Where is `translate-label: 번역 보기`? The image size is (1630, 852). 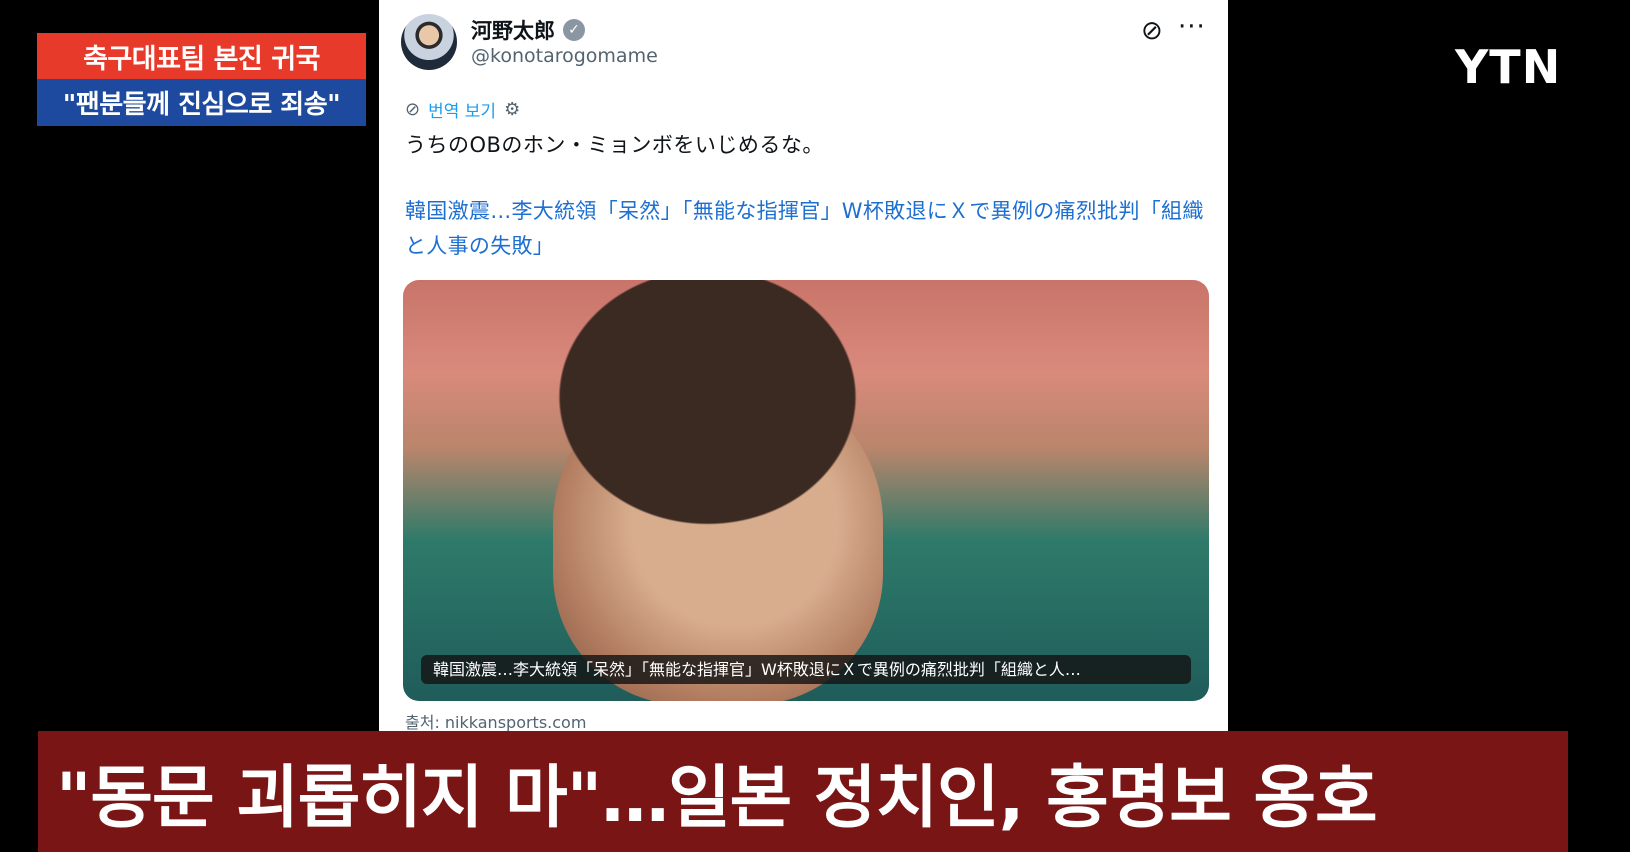
translate-label: 번역 보기 is located at coordinates (462, 109).